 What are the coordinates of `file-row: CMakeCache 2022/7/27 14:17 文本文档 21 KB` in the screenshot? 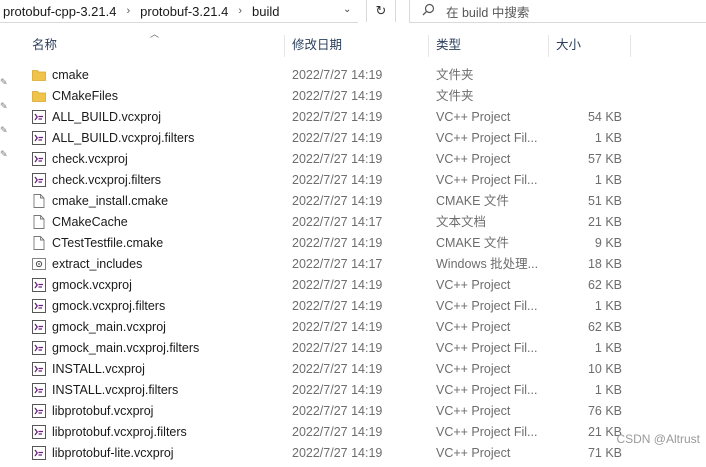 It's located at (330, 222).